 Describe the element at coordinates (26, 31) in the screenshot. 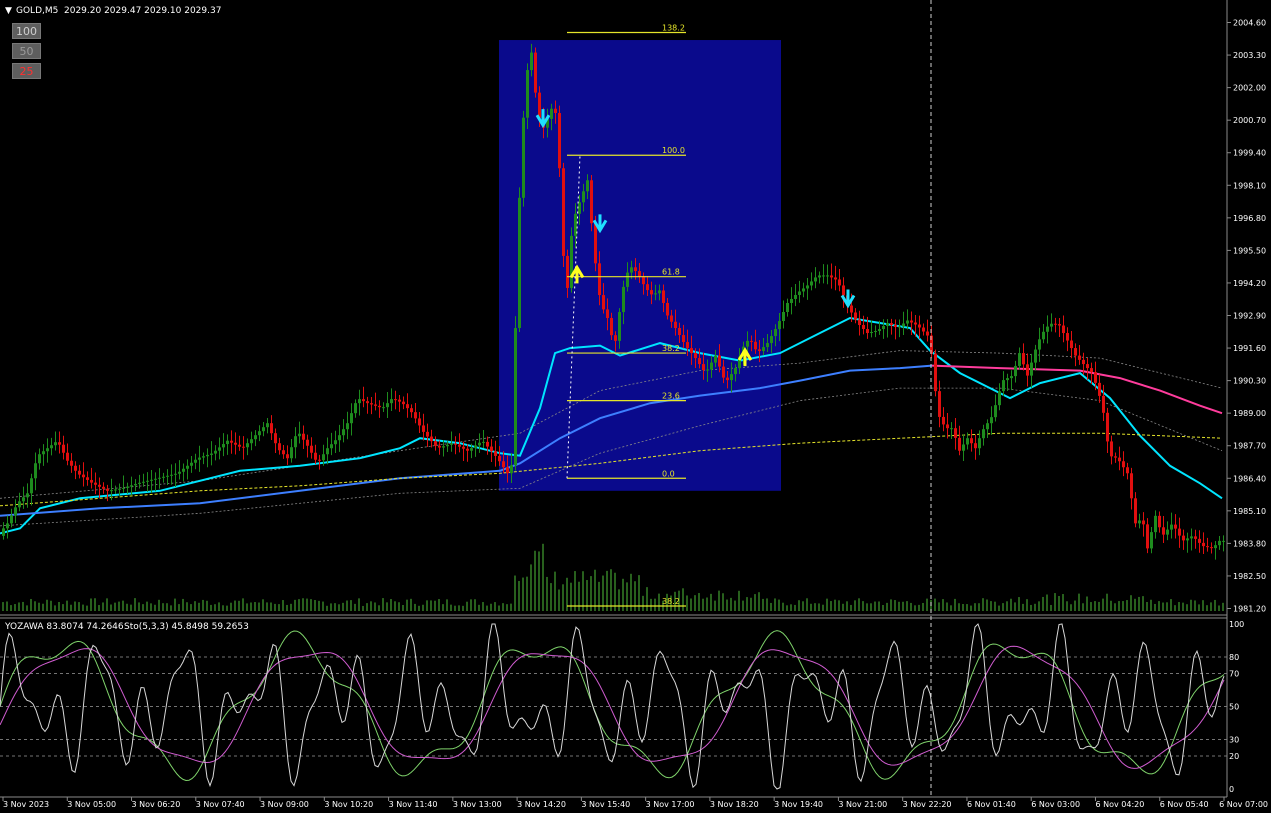

I see `lot-button-100: 100` at that location.